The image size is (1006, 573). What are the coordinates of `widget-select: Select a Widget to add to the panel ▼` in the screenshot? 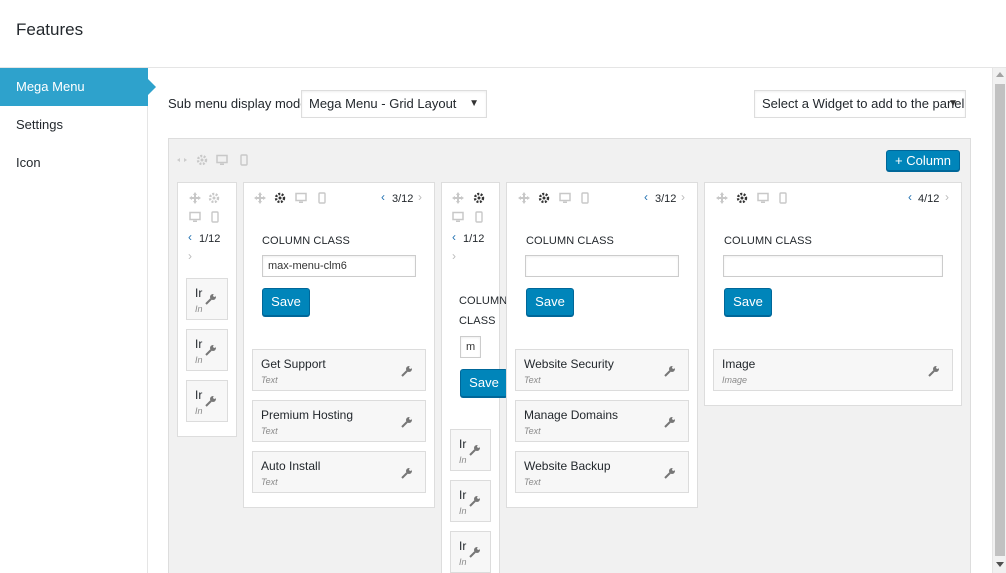 It's located at (860, 104).